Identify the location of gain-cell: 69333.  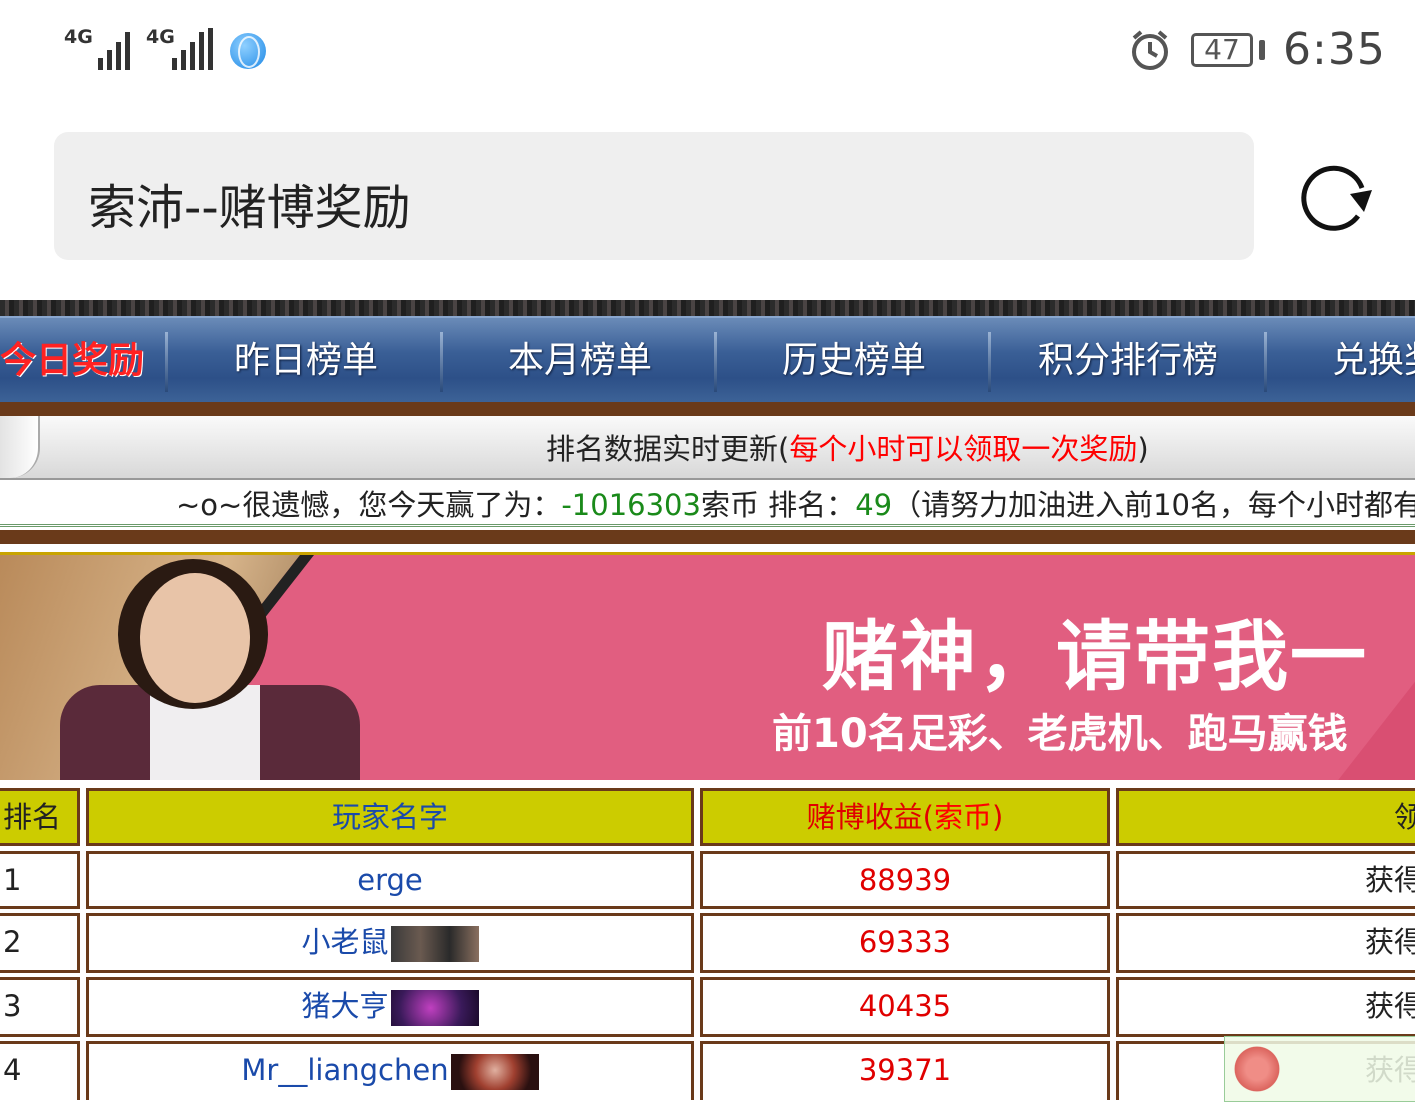
(905, 943).